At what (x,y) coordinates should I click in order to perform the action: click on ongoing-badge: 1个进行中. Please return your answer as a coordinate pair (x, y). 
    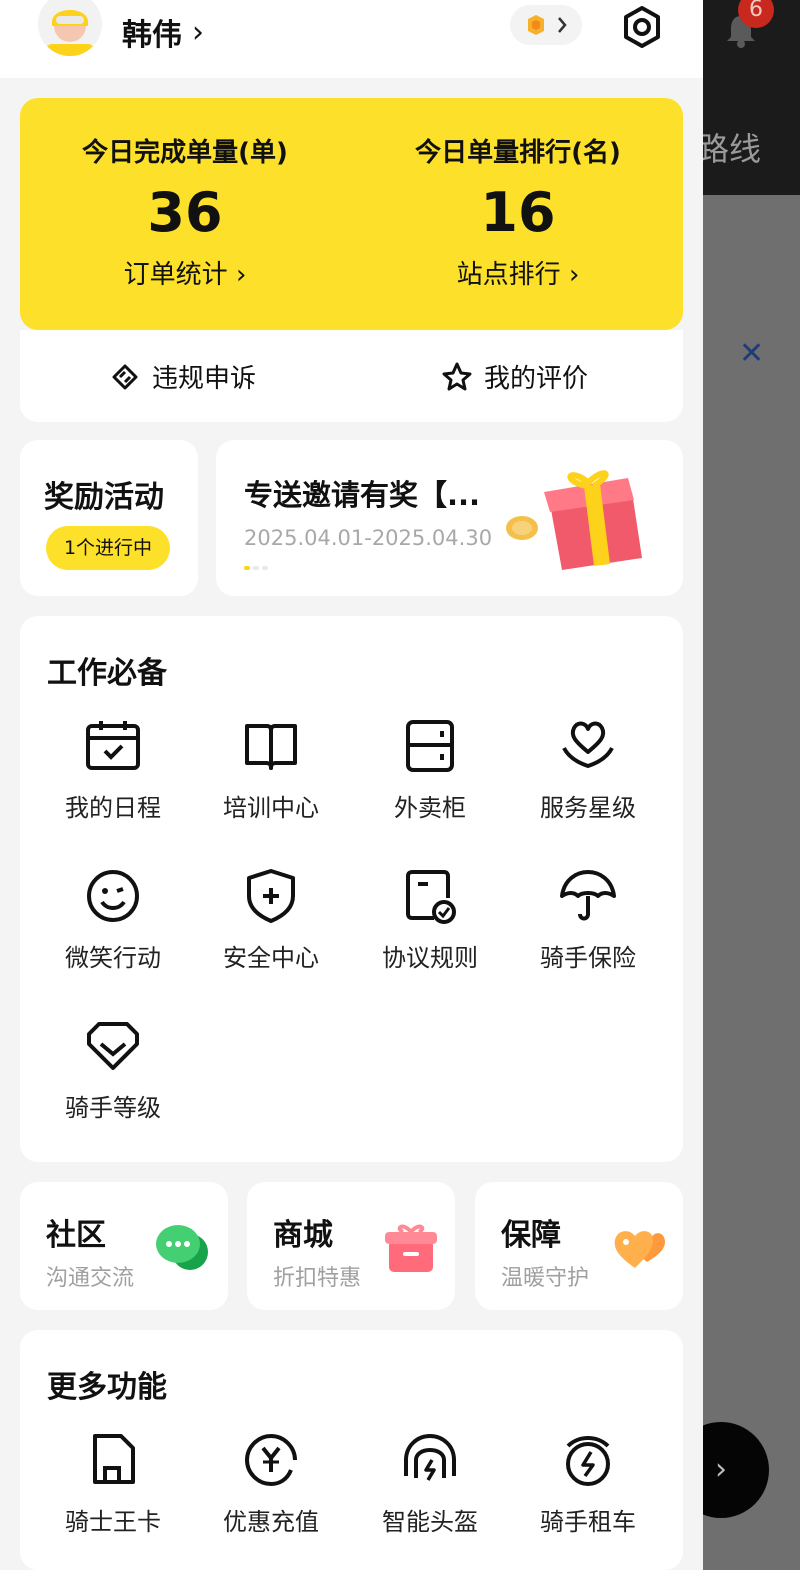
    Looking at the image, I should click on (108, 548).